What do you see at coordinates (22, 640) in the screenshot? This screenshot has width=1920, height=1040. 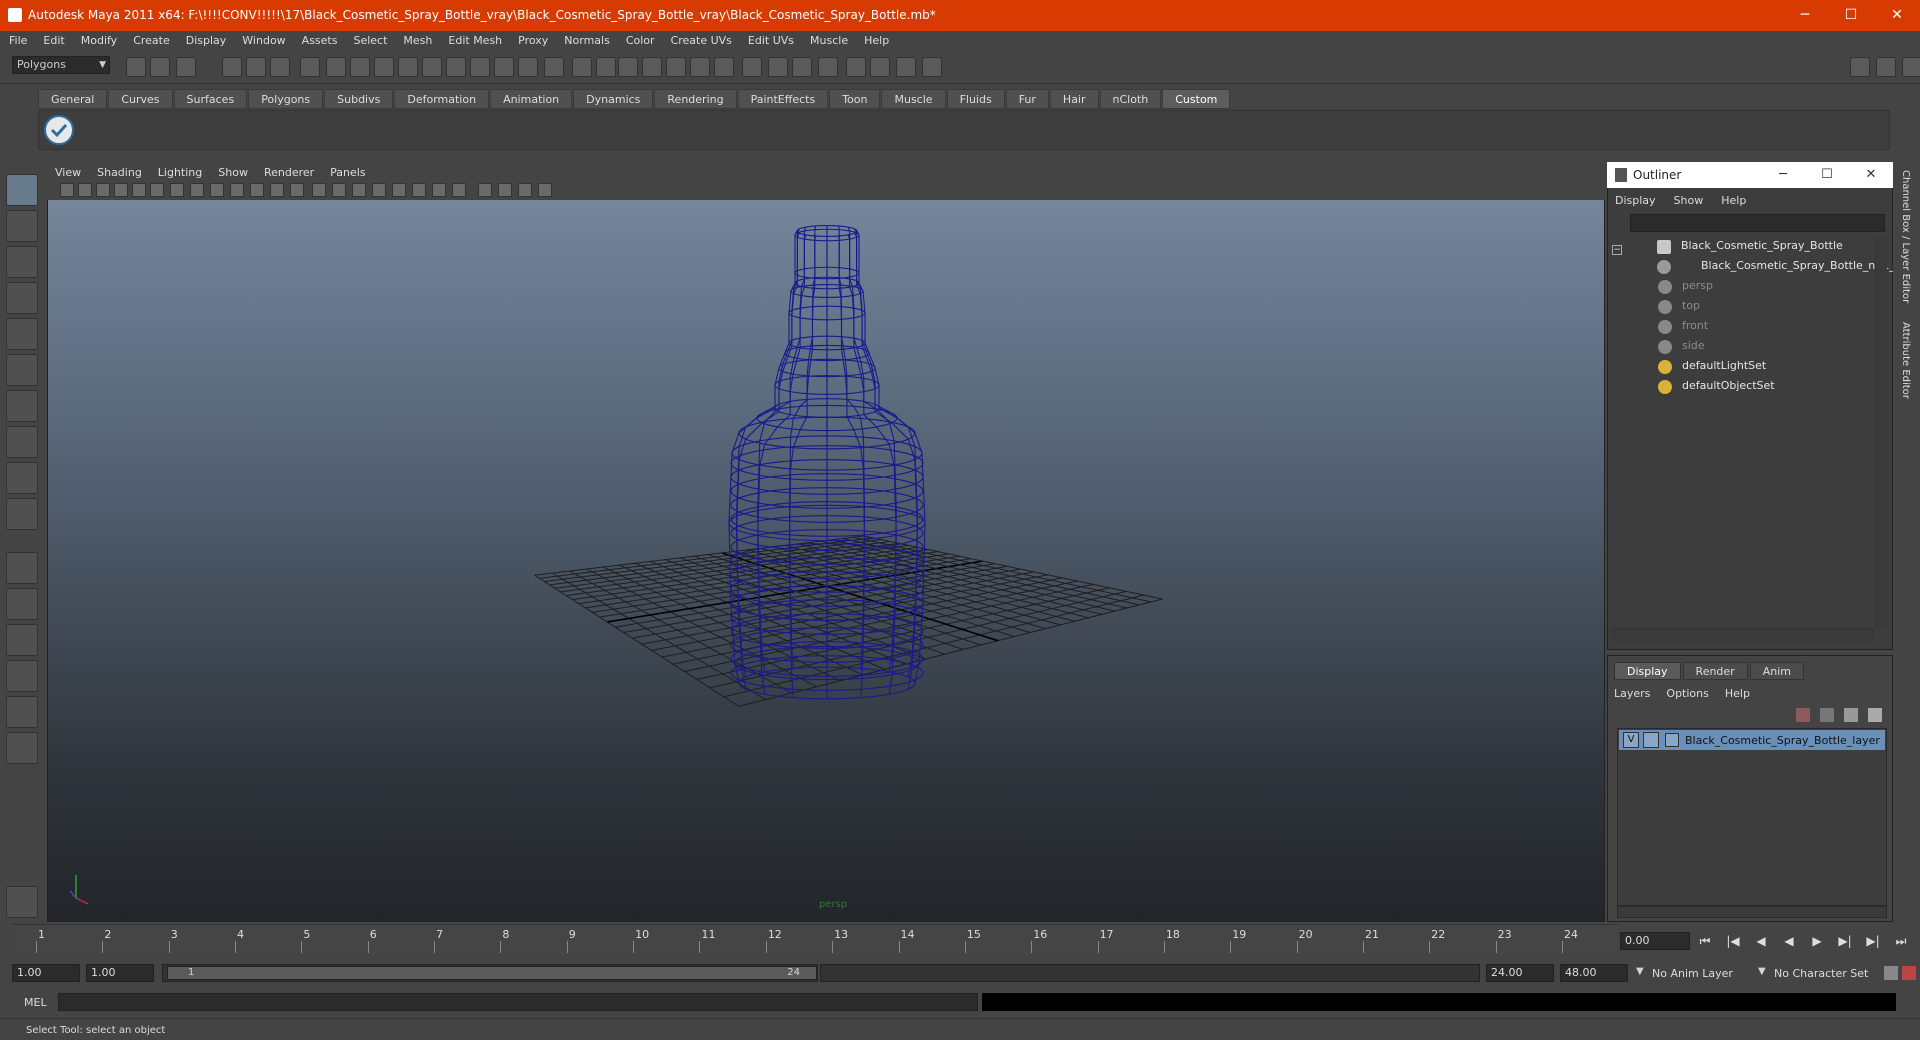 I see `layout-two-icon` at bounding box center [22, 640].